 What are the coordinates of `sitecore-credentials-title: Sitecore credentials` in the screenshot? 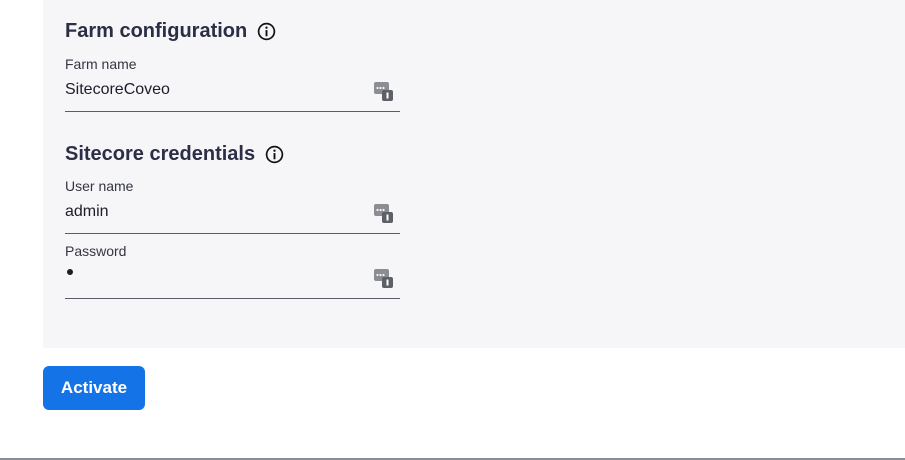 It's located at (160, 154).